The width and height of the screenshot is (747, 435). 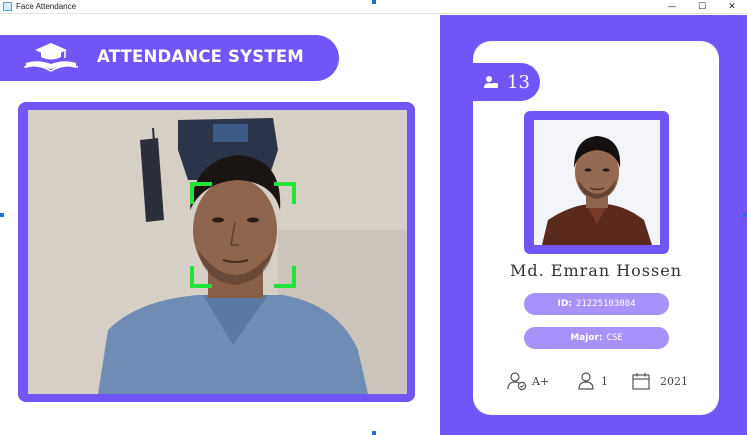 What do you see at coordinates (200, 56) in the screenshot?
I see `app-title: ATTENDANCE SYSTEM` at bounding box center [200, 56].